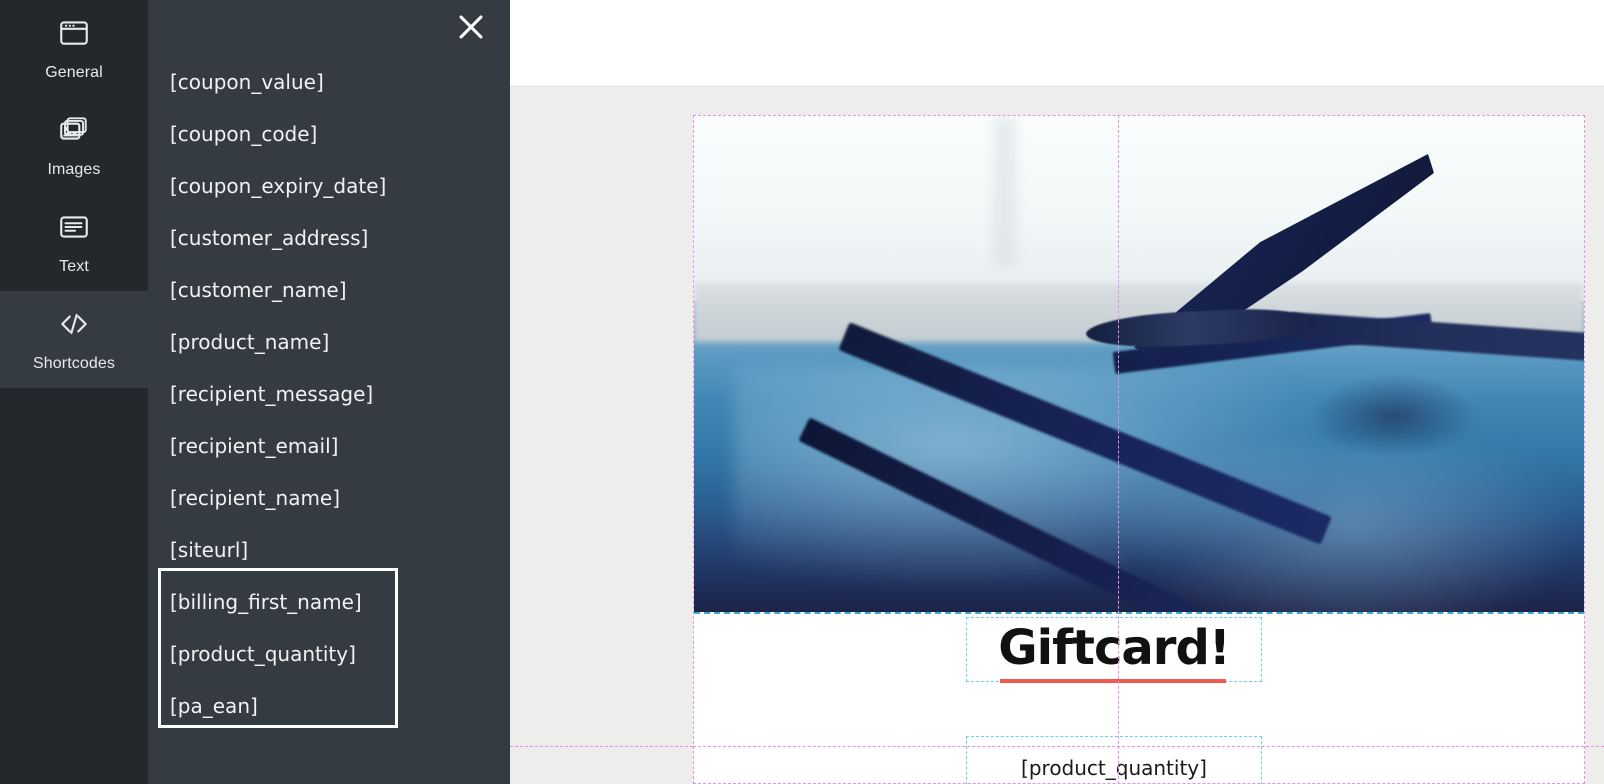  I want to click on page-title: Giftcard!, so click(1114, 647).